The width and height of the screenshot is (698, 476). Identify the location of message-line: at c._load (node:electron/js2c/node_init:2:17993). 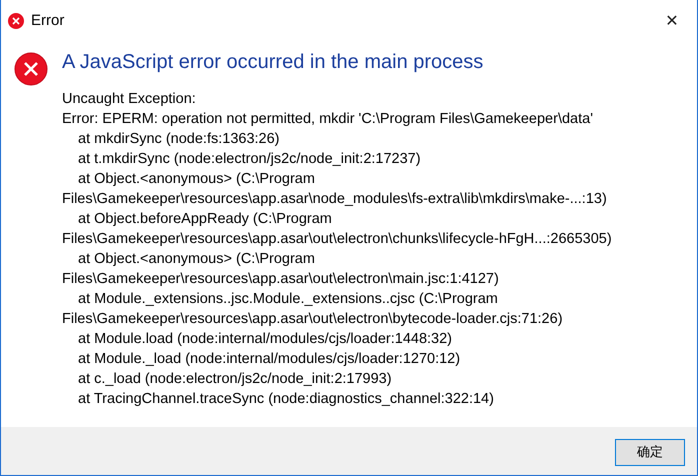
(235, 379).